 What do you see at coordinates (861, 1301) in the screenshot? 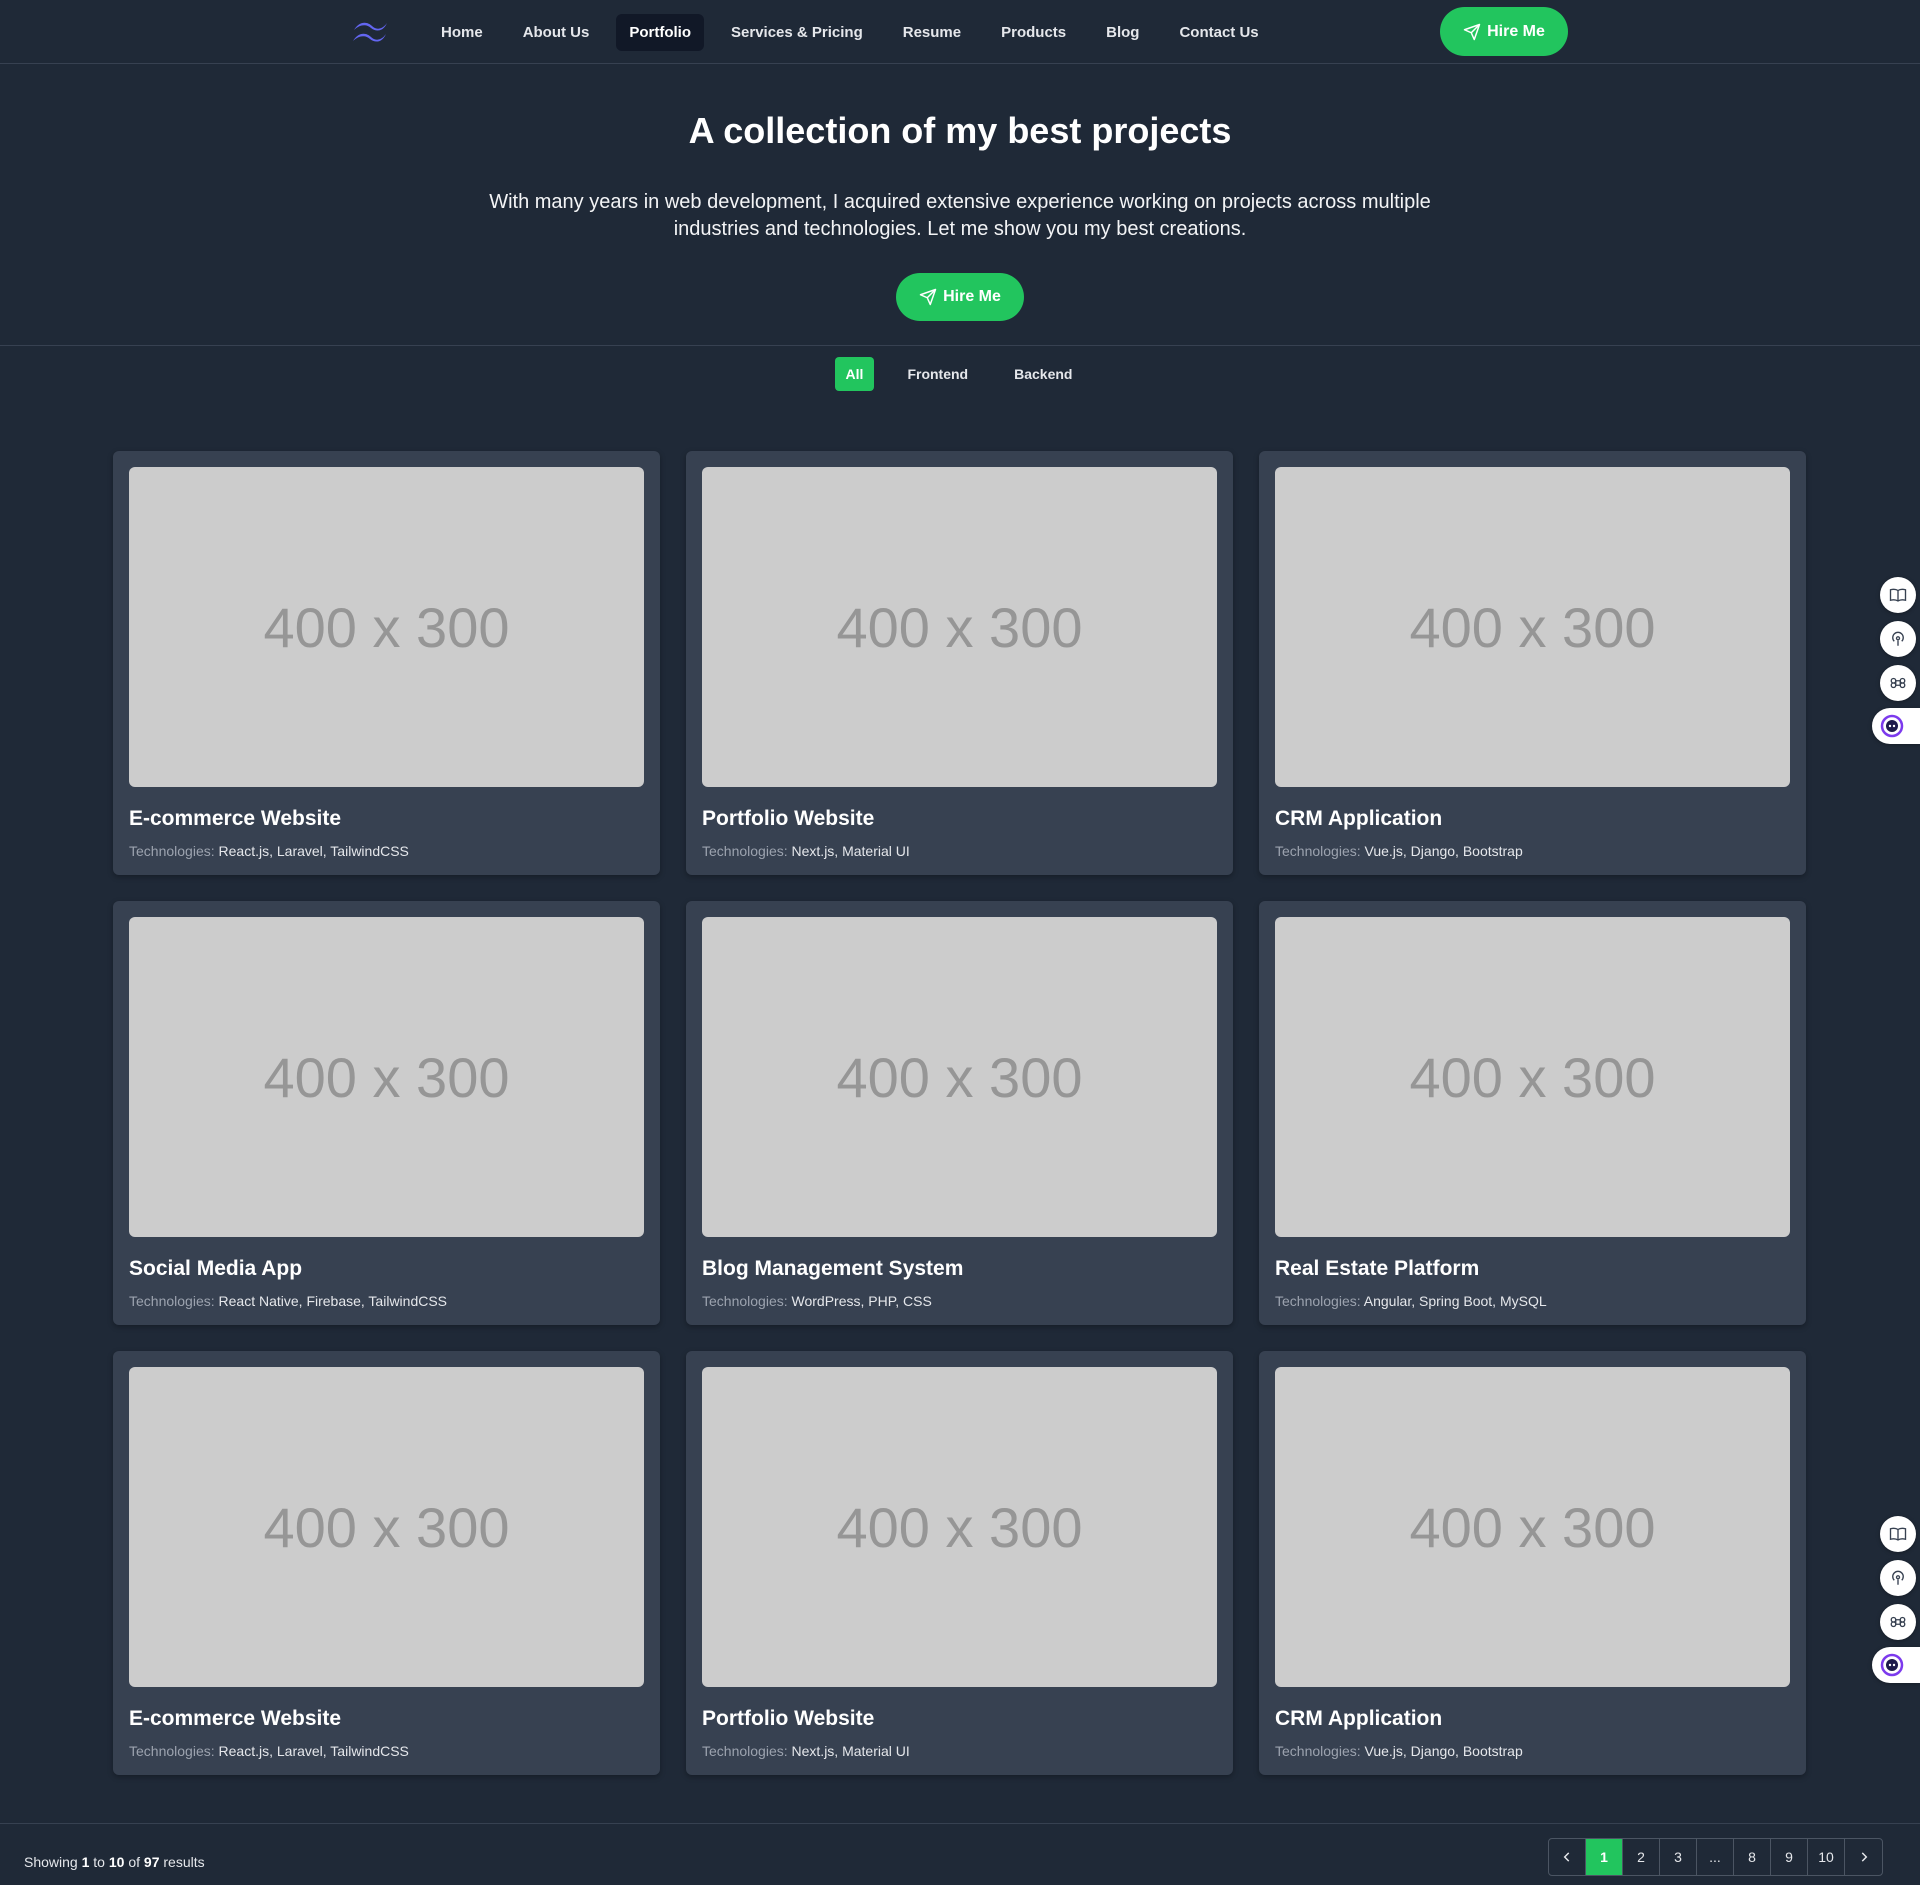
I see `technologies-value: WordPress, PHP, CSS` at bounding box center [861, 1301].